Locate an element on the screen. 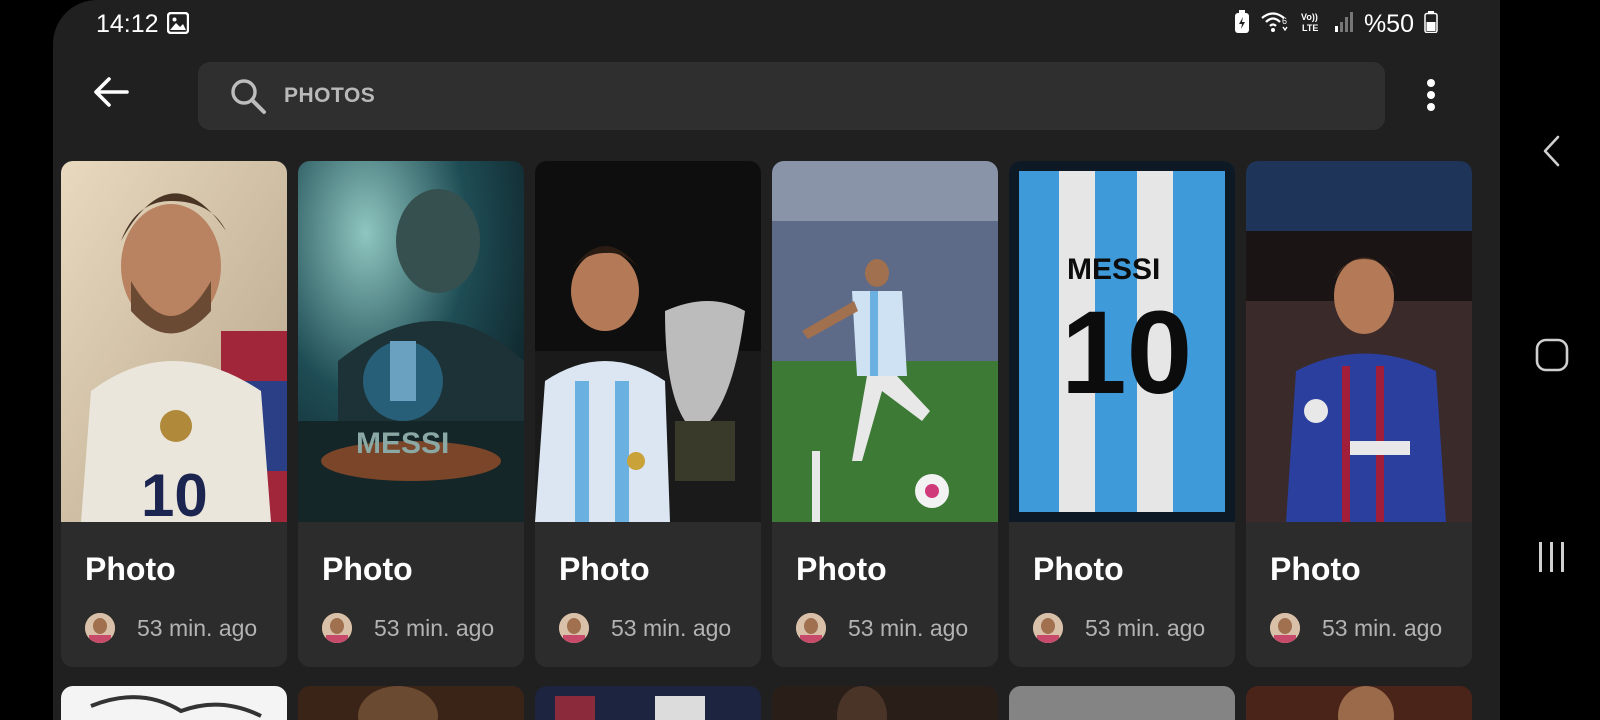 Image resolution: width=1600 pixels, height=720 pixels. recents-icon is located at coordinates (1552, 559).